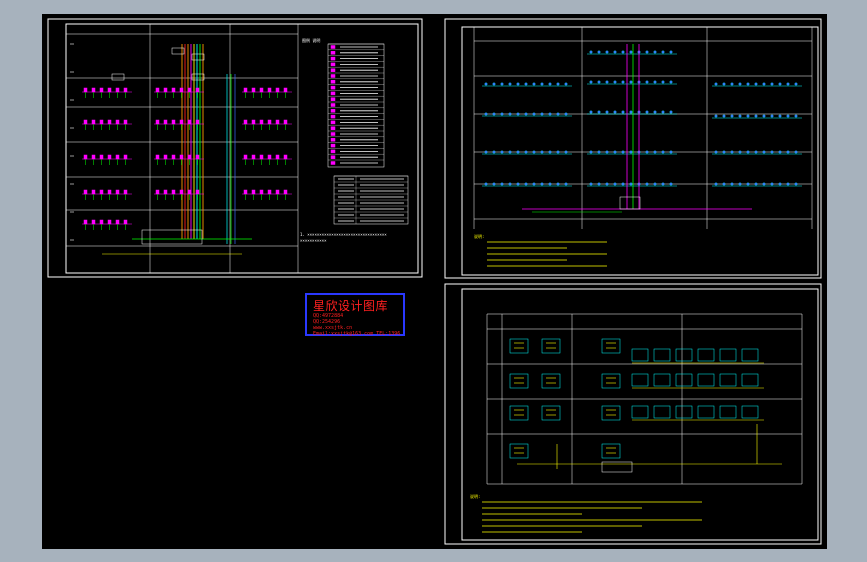 This screenshot has height=562, width=867. I want to click on sheet-2-note-label: 说明:, so click(479, 236).